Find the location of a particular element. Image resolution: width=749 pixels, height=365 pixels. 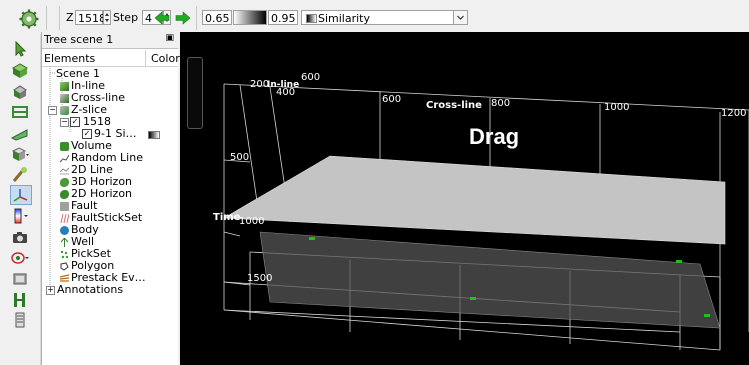

tree-title-bar: Tree scene 1 ▣ is located at coordinates (110, 40).